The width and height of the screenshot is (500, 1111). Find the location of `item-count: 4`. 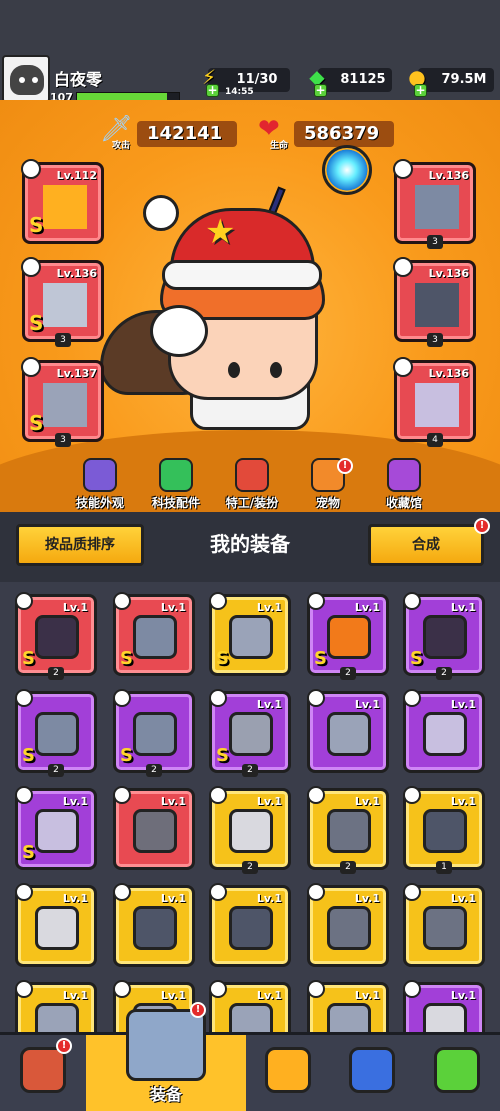

item-count: 4 is located at coordinates (435, 440).